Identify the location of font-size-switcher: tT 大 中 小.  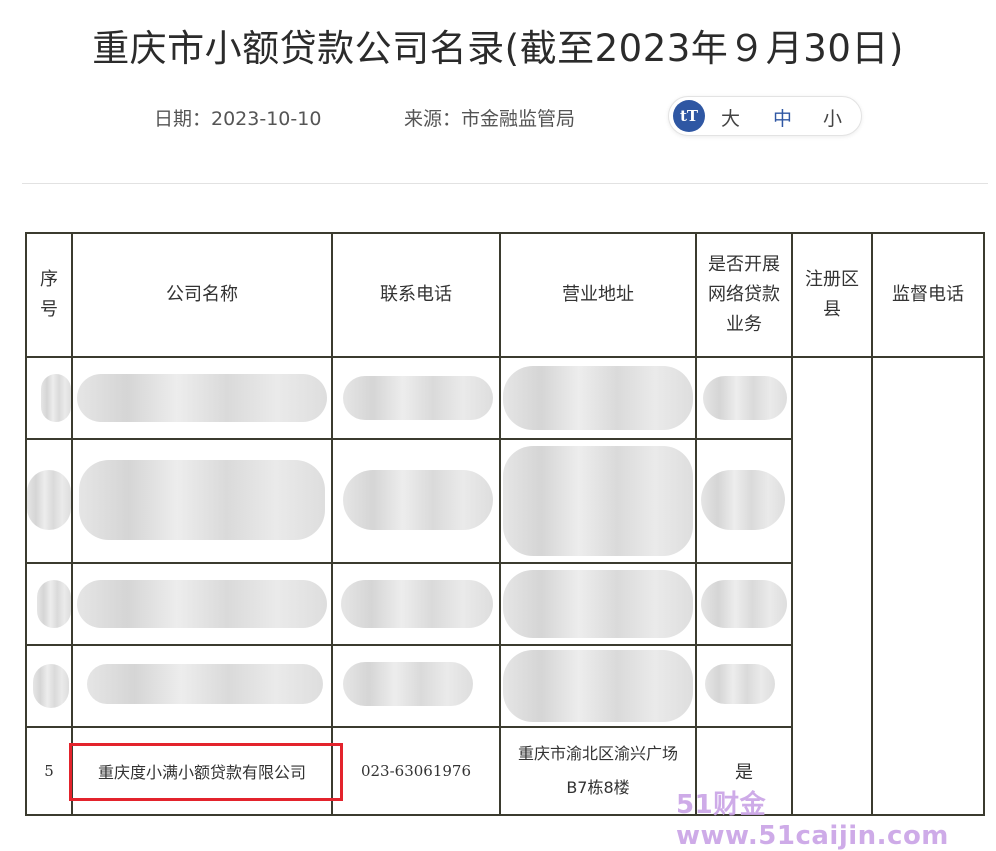
(765, 116).